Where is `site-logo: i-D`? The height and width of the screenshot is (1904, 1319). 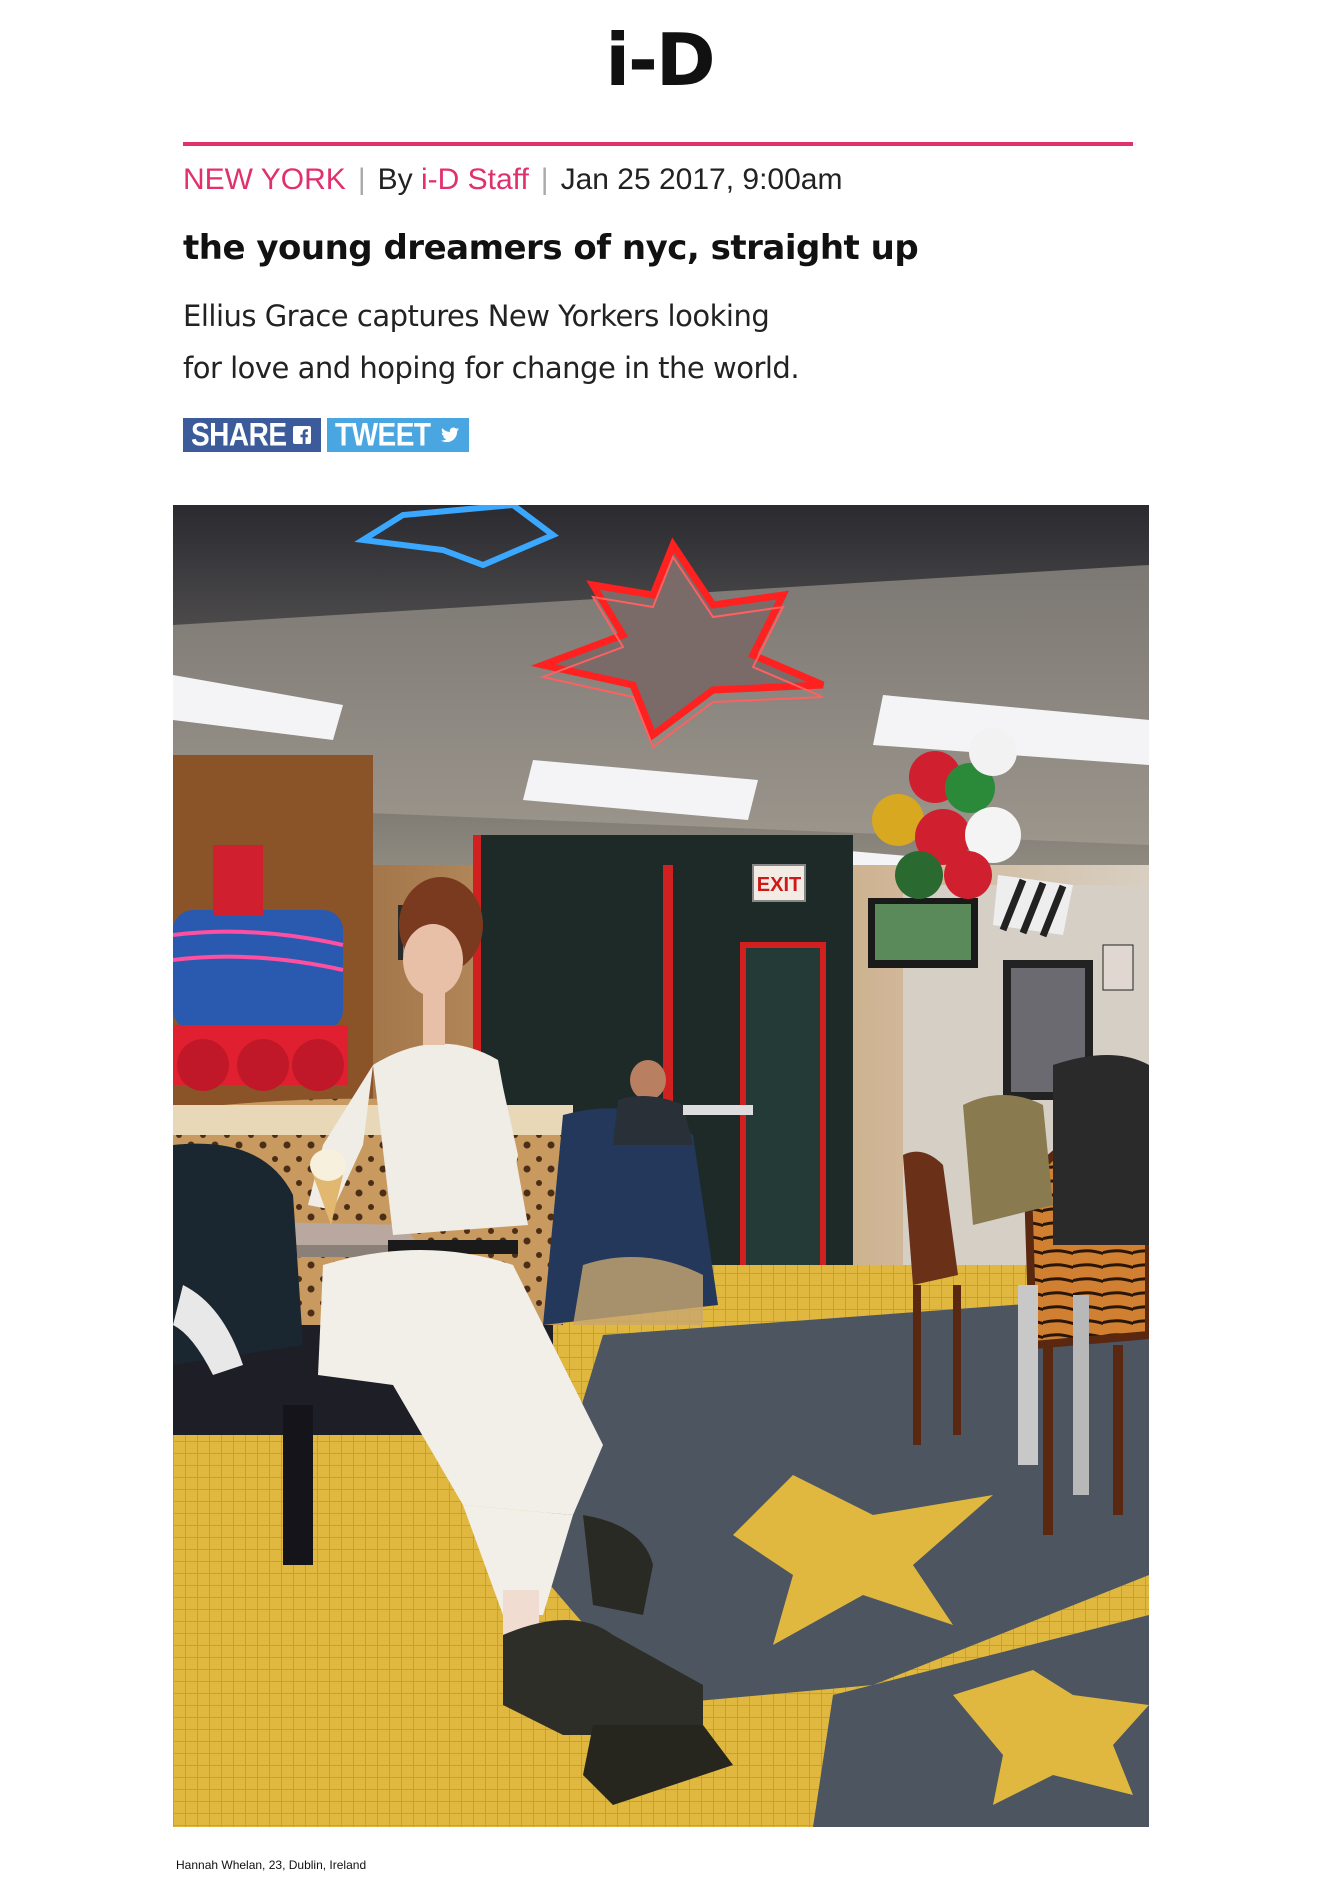
site-logo: i-D is located at coordinates (659, 60).